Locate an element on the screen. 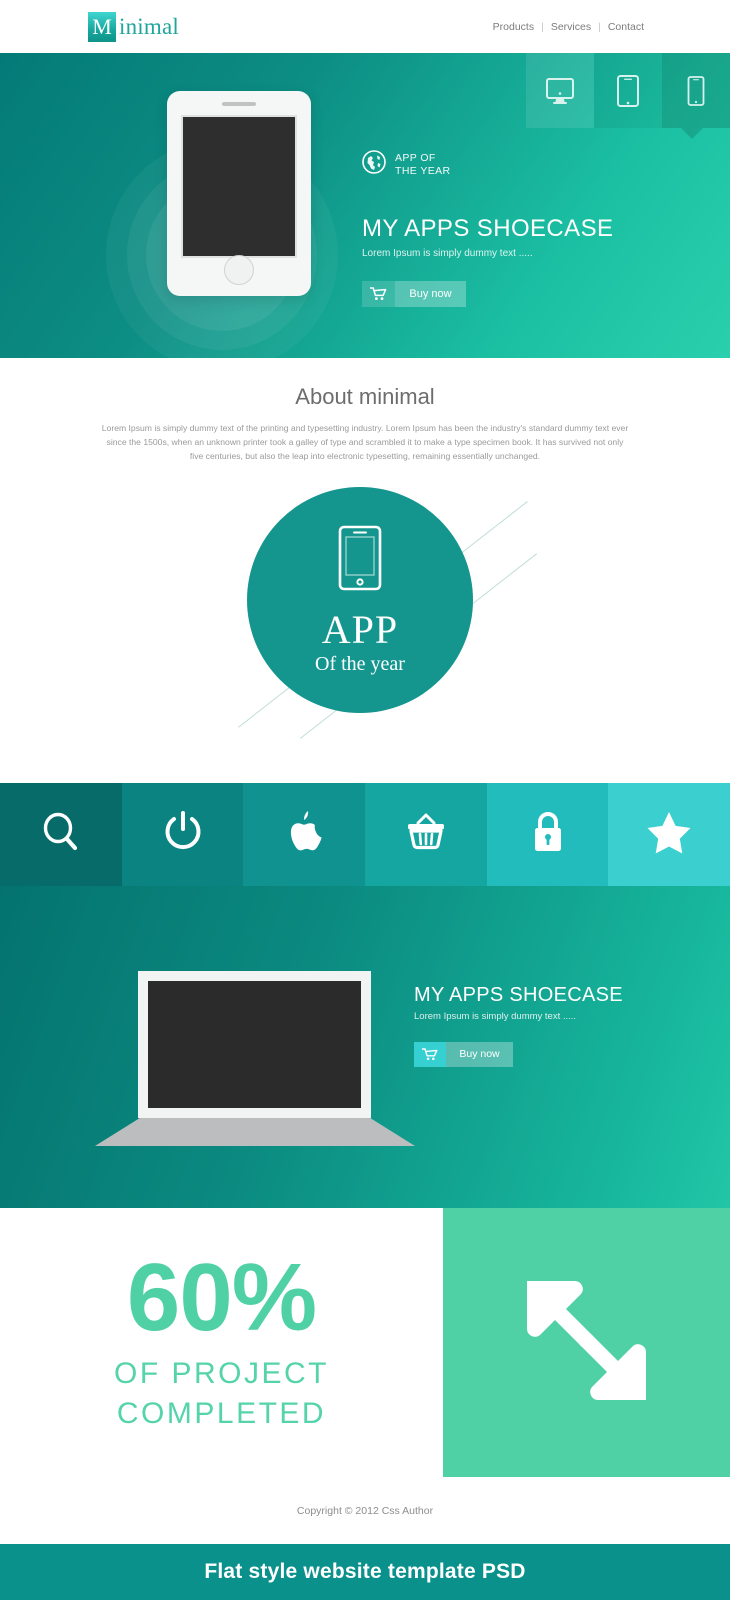 The width and height of the screenshot is (730, 1600). nav-item-contact: Contact is located at coordinates (626, 27).